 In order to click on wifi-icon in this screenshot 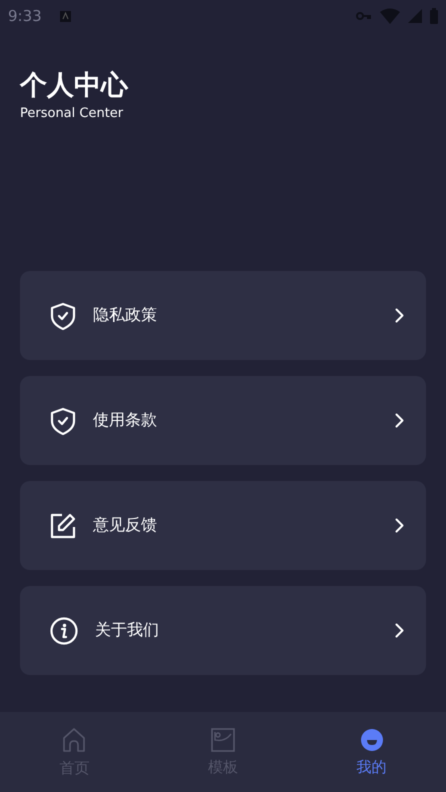, I will do `click(390, 16)`.